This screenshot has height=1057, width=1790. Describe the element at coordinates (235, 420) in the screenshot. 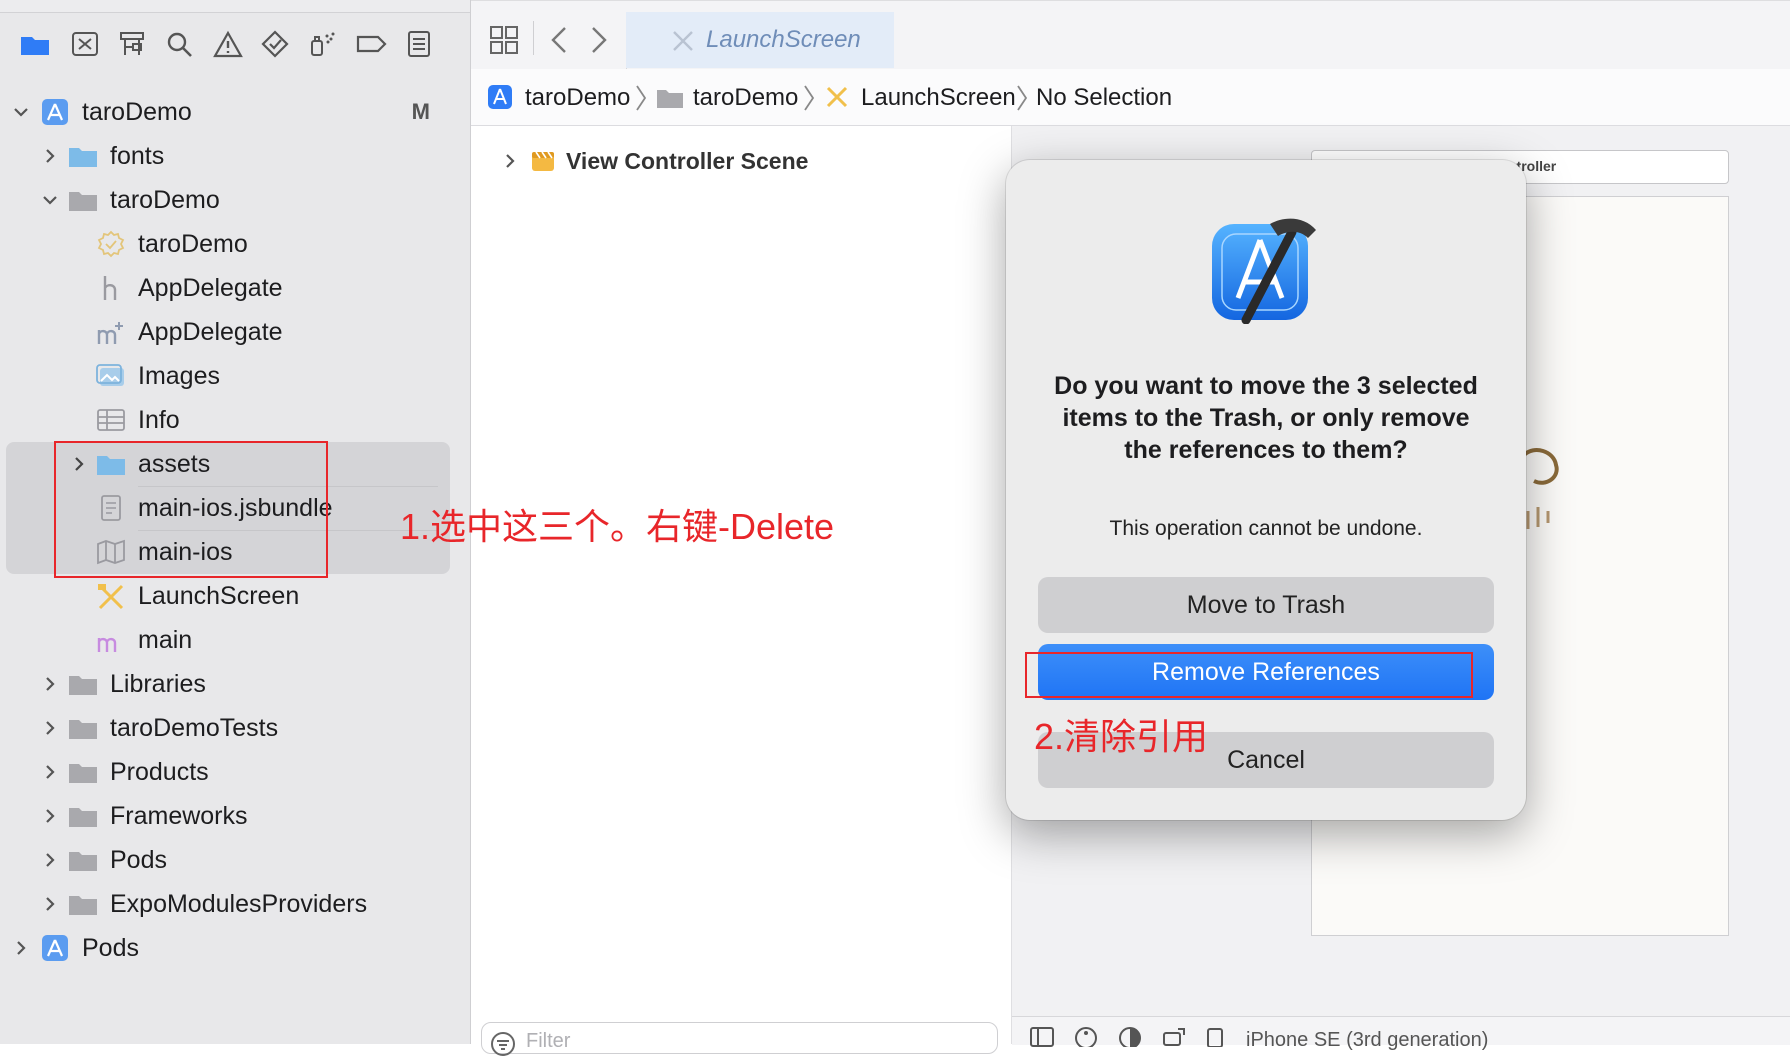

I see `tree-row-info: Info` at that location.